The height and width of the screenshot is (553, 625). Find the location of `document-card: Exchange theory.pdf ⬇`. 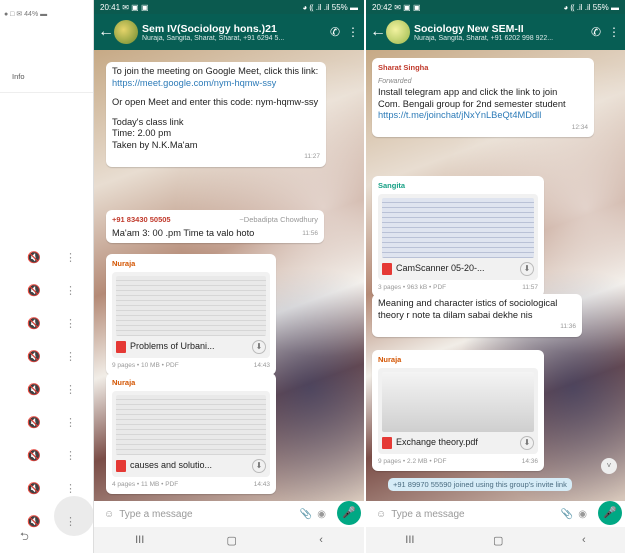

document-card: Exchange theory.pdf ⬇ is located at coordinates (458, 410).